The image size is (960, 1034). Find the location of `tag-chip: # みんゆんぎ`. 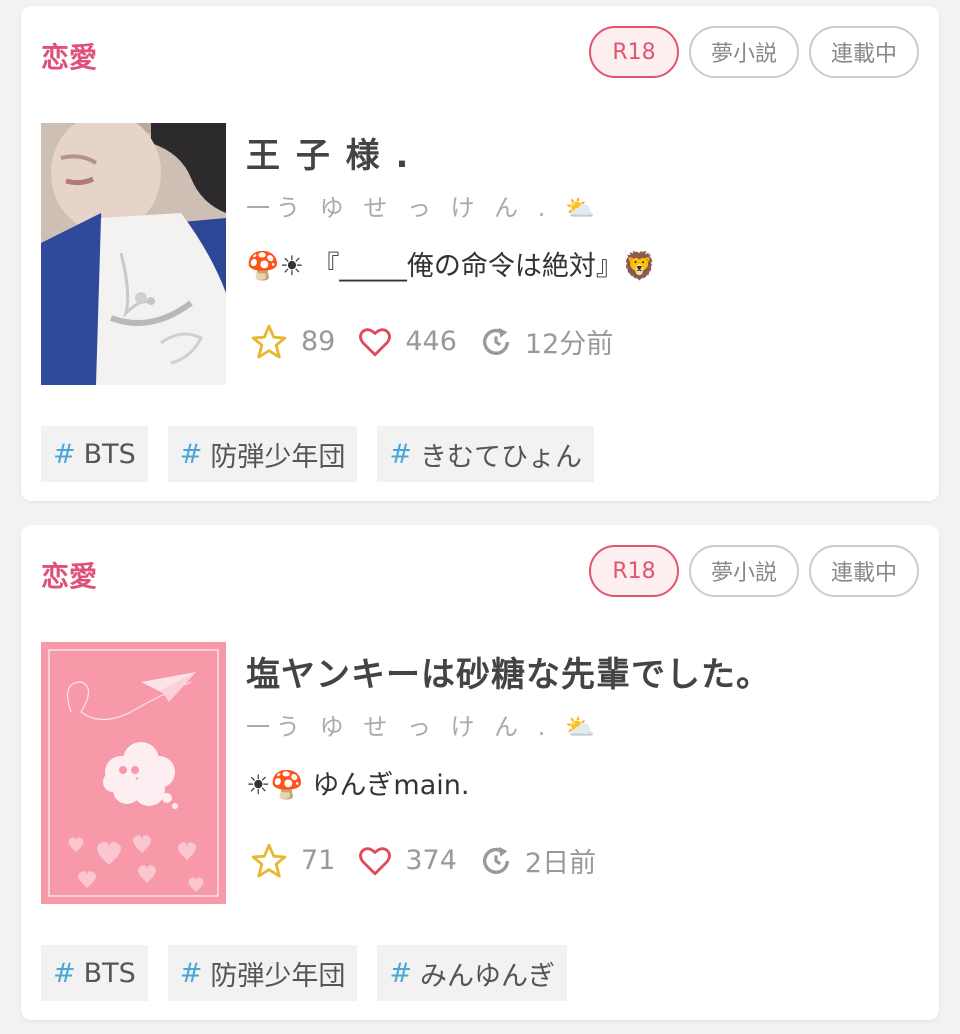

tag-chip: # みんゆんぎ is located at coordinates (472, 973).